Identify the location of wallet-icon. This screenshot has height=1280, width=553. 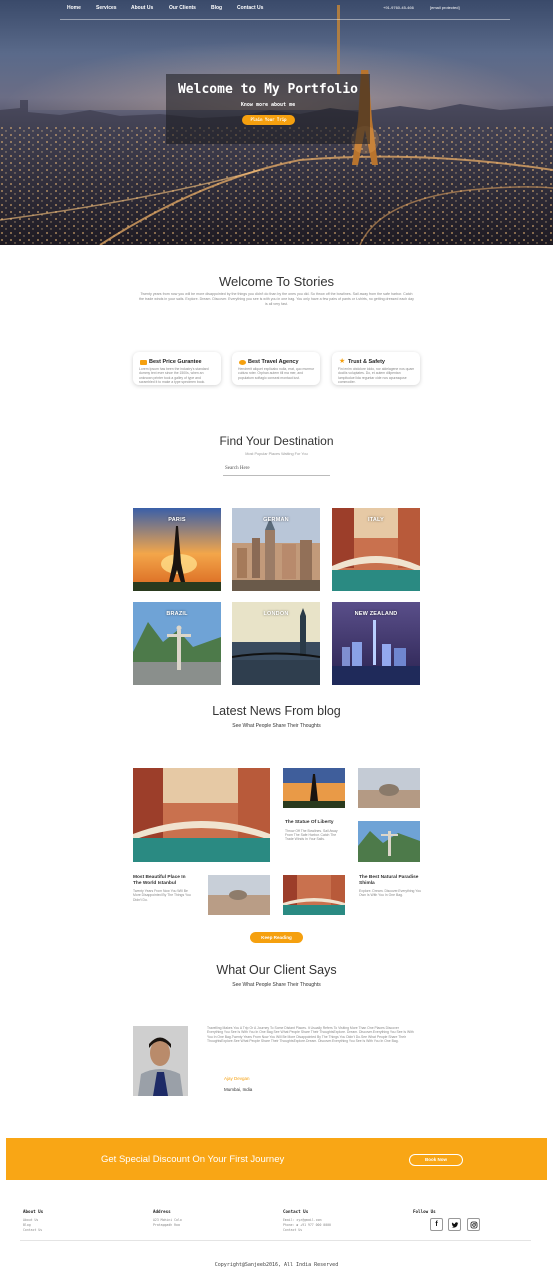
(143, 362).